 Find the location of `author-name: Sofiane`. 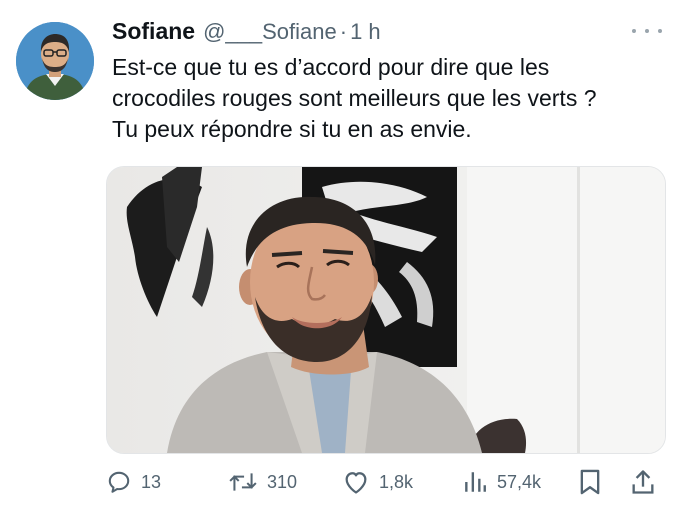

author-name: Sofiane is located at coordinates (153, 31).